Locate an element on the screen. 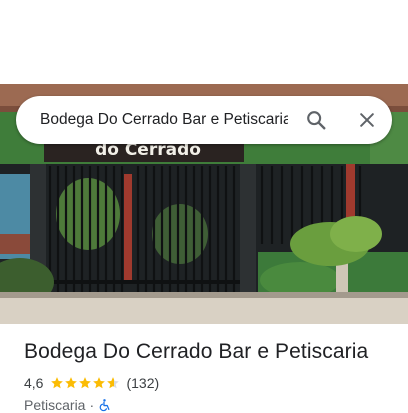 Image resolution: width=408 pixels, height=413 pixels. search-button is located at coordinates (316, 120).